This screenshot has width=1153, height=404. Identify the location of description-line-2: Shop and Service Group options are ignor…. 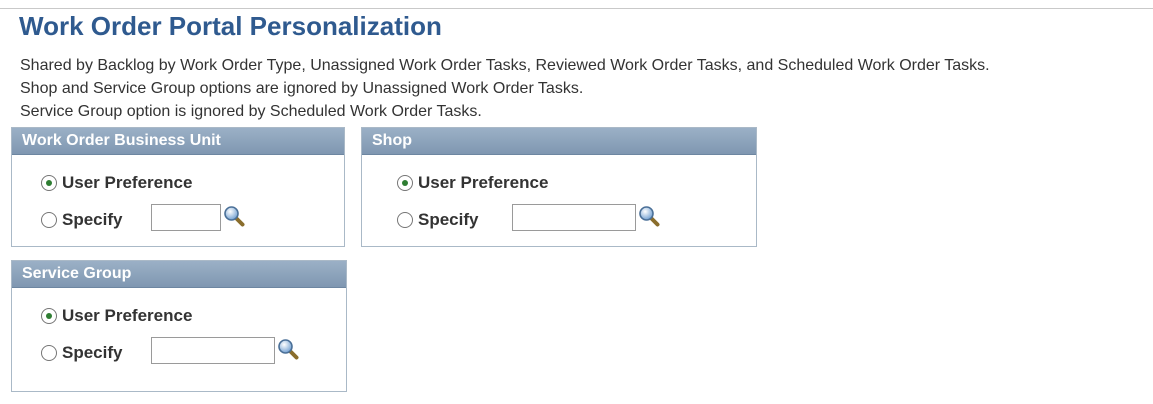
(302, 88).